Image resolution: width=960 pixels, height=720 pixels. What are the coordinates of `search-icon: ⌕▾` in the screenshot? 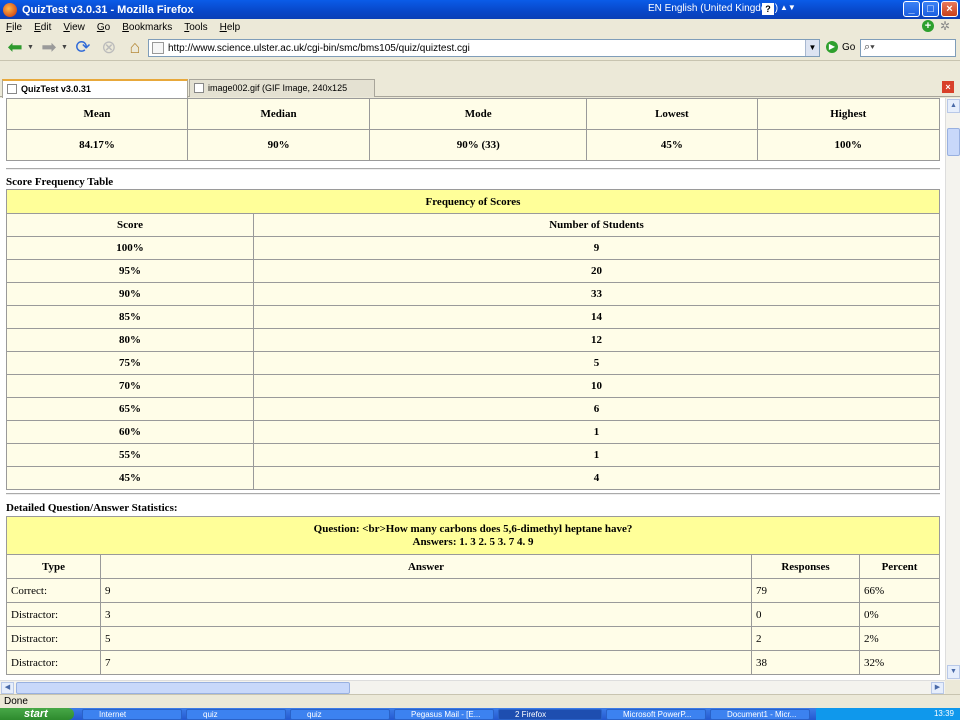 It's located at (869, 47).